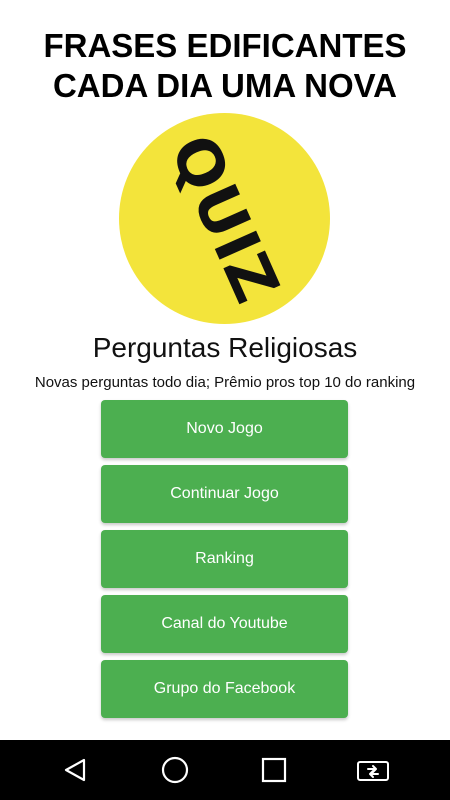 This screenshot has height=800, width=450. I want to click on recents-button, so click(274, 770).